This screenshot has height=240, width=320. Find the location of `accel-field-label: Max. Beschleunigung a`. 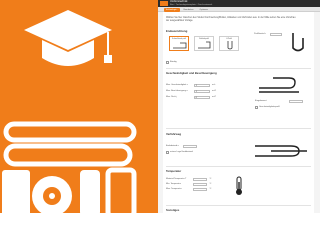

accel-field-label: Max. Beschleunigung a is located at coordinates (177, 91).